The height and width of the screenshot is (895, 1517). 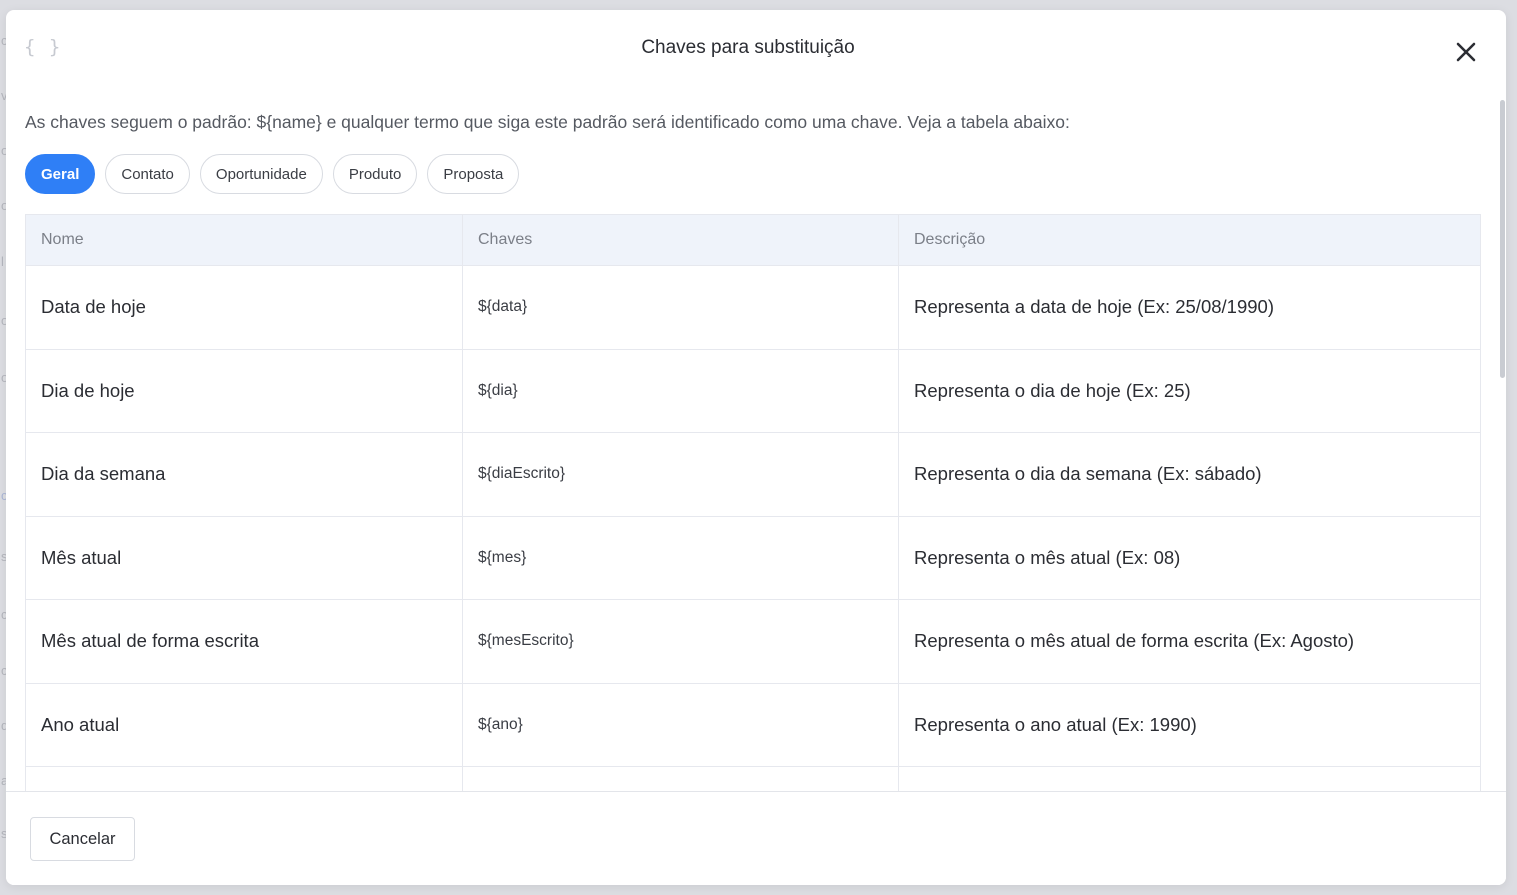 I want to click on row-description: Representa o dia de hoje (Ex: 25), so click(x=1052, y=390).